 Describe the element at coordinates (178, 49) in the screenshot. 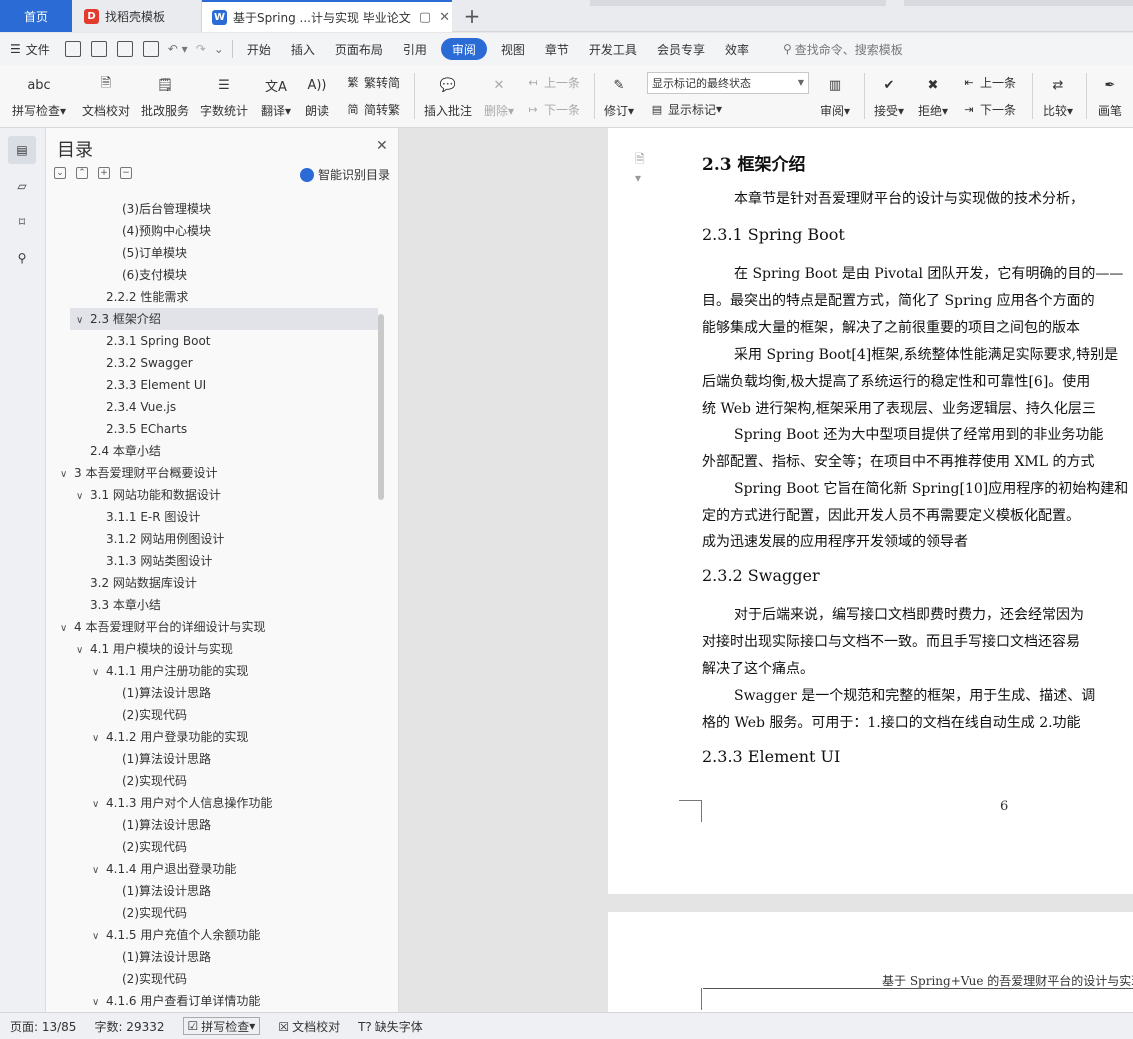

I see `undo-icon: ↶ ▾` at that location.